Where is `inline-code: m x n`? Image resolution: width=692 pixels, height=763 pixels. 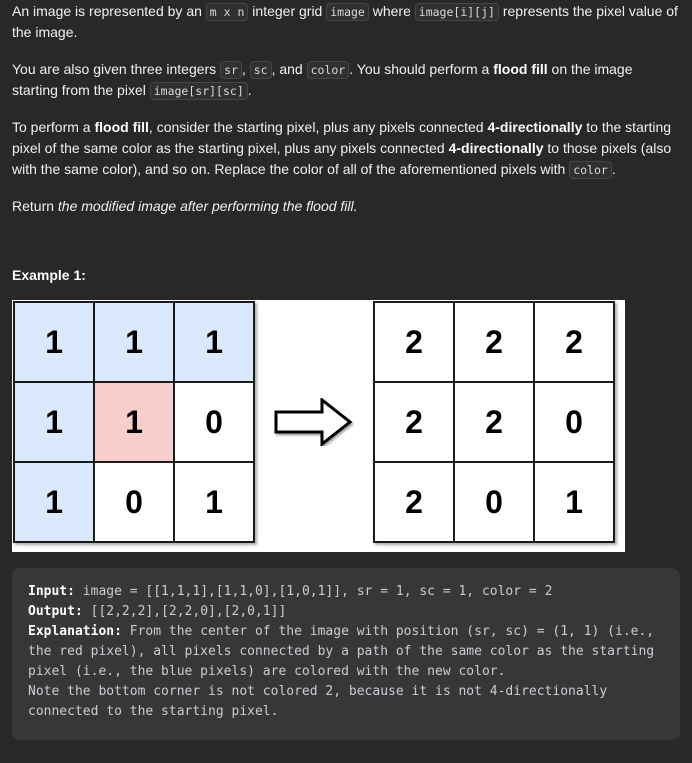
inline-code: m x n is located at coordinates (227, 12).